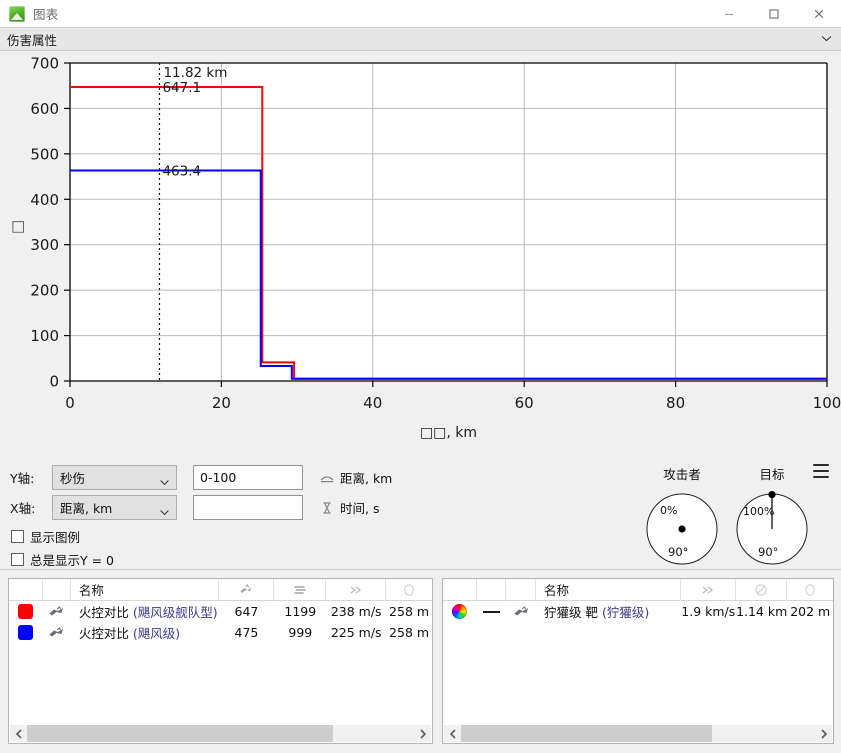  What do you see at coordinates (17, 13) in the screenshot?
I see `chart-app-icon` at bounding box center [17, 13].